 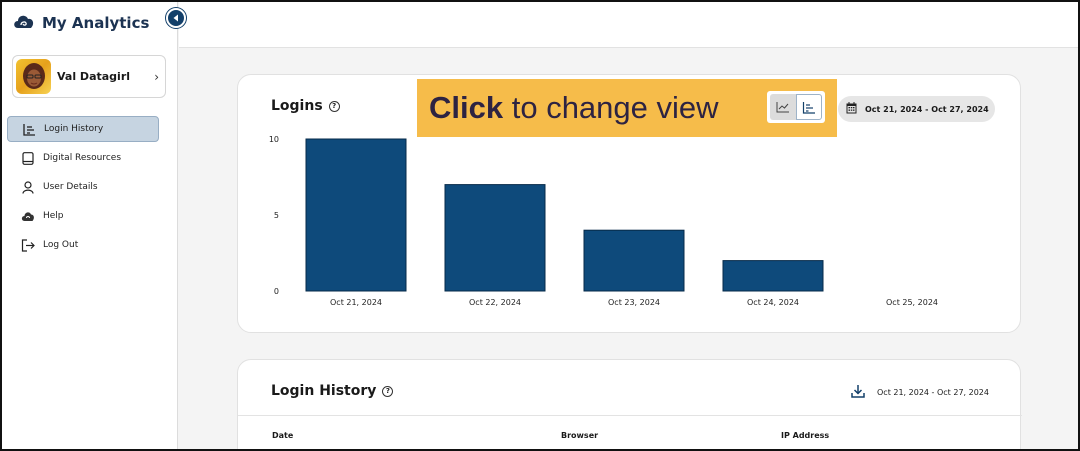 I want to click on app-title: My Analytics, so click(x=96, y=23).